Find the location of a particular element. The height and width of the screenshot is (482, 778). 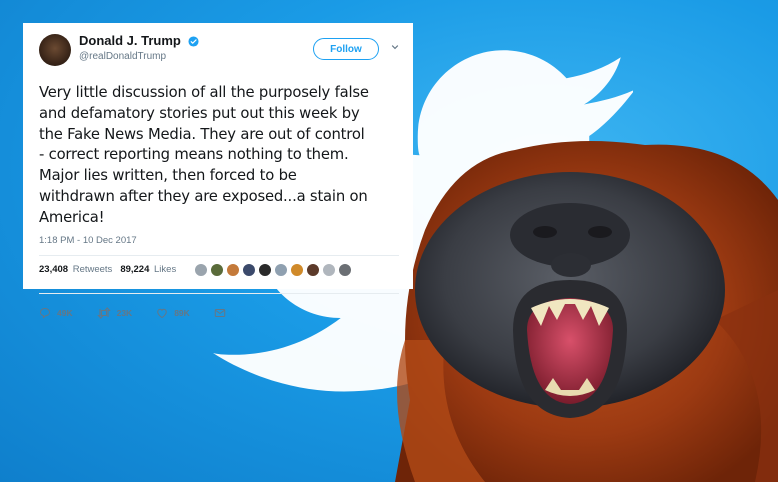

verified-icon is located at coordinates (193, 43).